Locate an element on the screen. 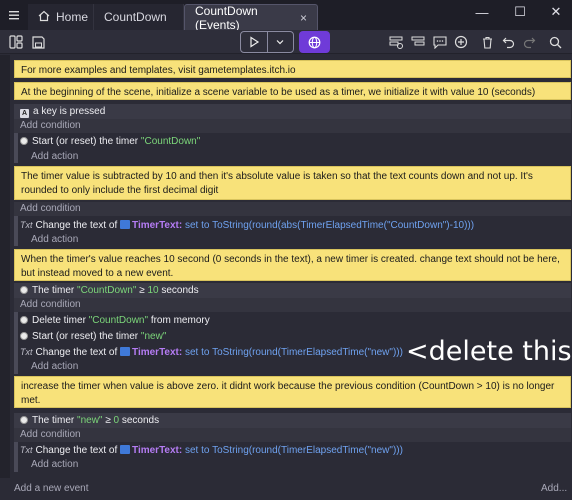 This screenshot has width=572, height=500. undo-button is located at coordinates (508, 42).